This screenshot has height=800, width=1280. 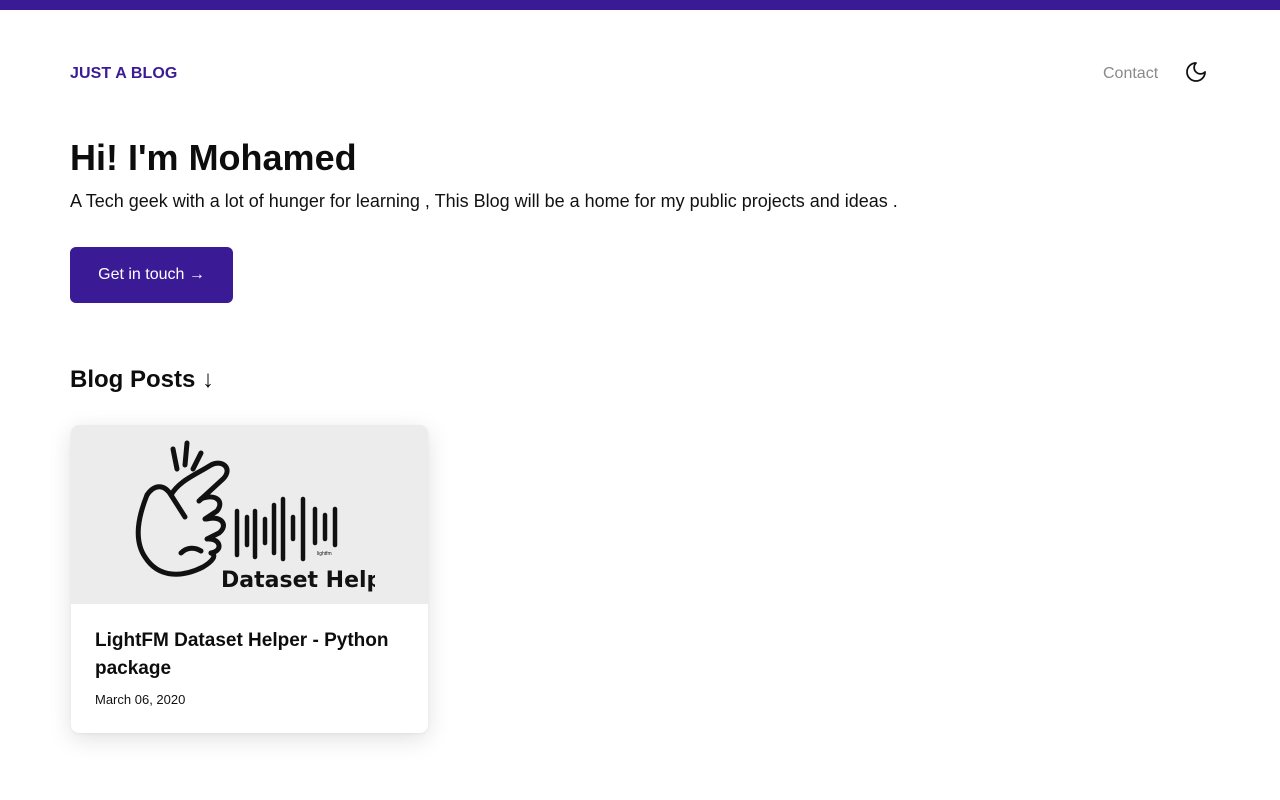 What do you see at coordinates (151, 275) in the screenshot?
I see `get-in-touch-button: Get in touch →` at bounding box center [151, 275].